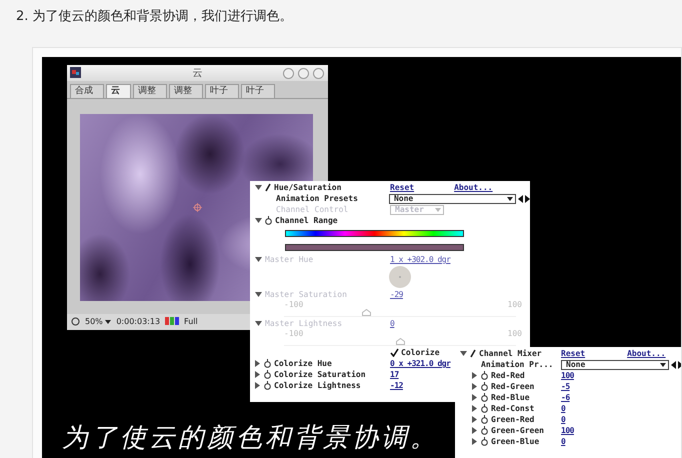 The image size is (682, 458). What do you see at coordinates (311, 209) in the screenshot?
I see `property-label: Channel Control` at bounding box center [311, 209].